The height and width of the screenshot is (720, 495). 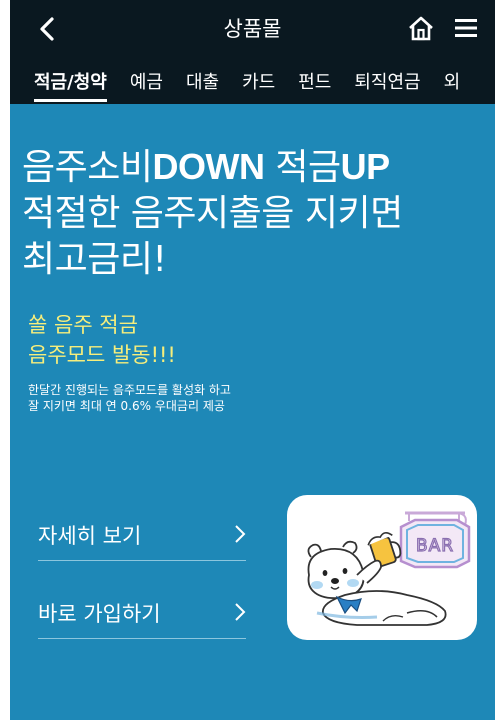 I want to click on home-icon, so click(x=421, y=29).